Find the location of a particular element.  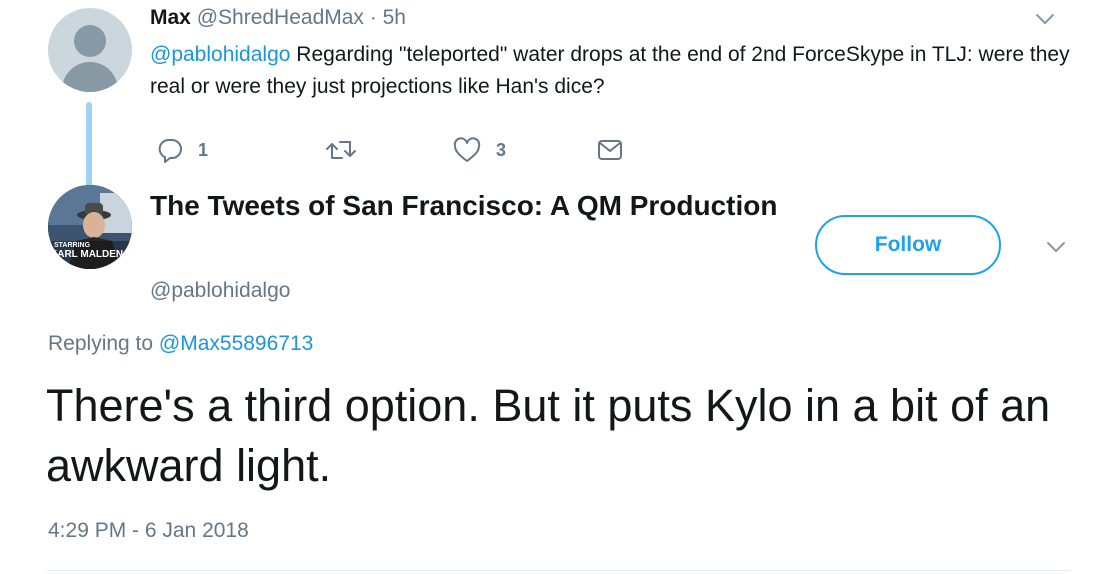

bottom-divider is located at coordinates (558, 570).